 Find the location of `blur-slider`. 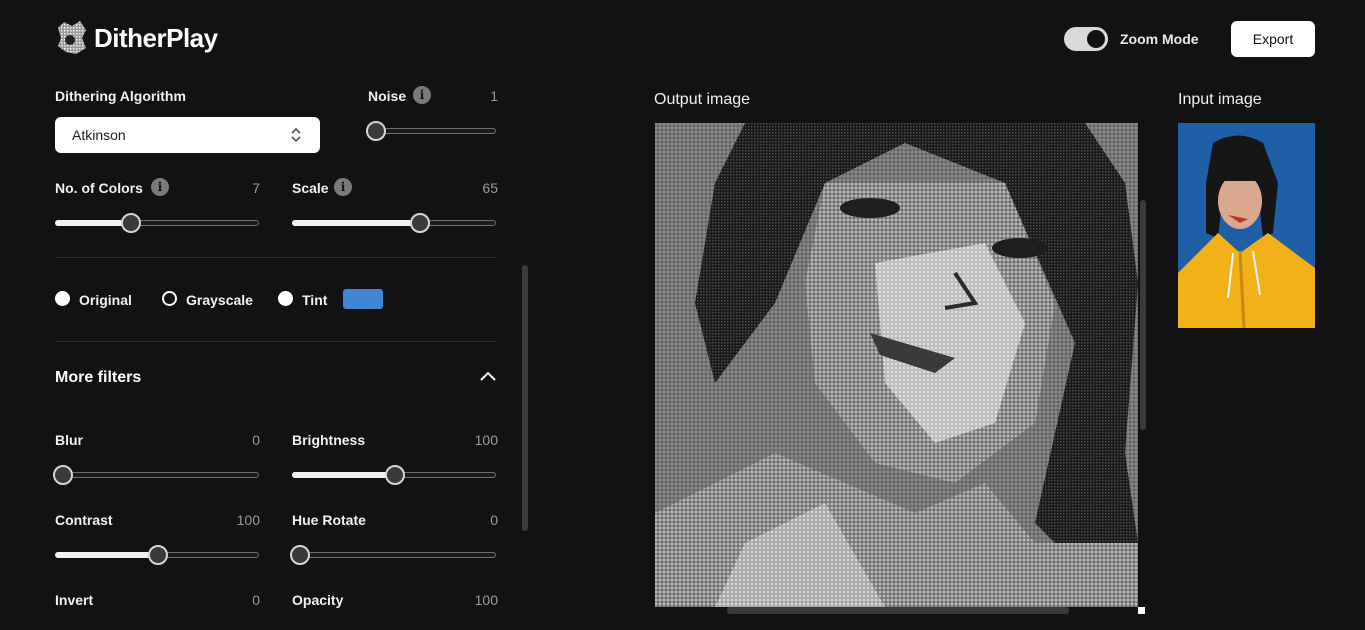

blur-slider is located at coordinates (156, 475).